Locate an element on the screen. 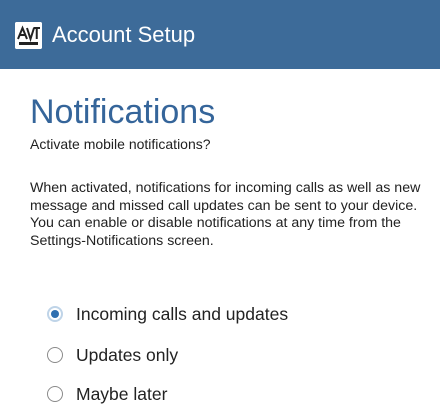  radio-label: Maybe later is located at coordinates (122, 394).